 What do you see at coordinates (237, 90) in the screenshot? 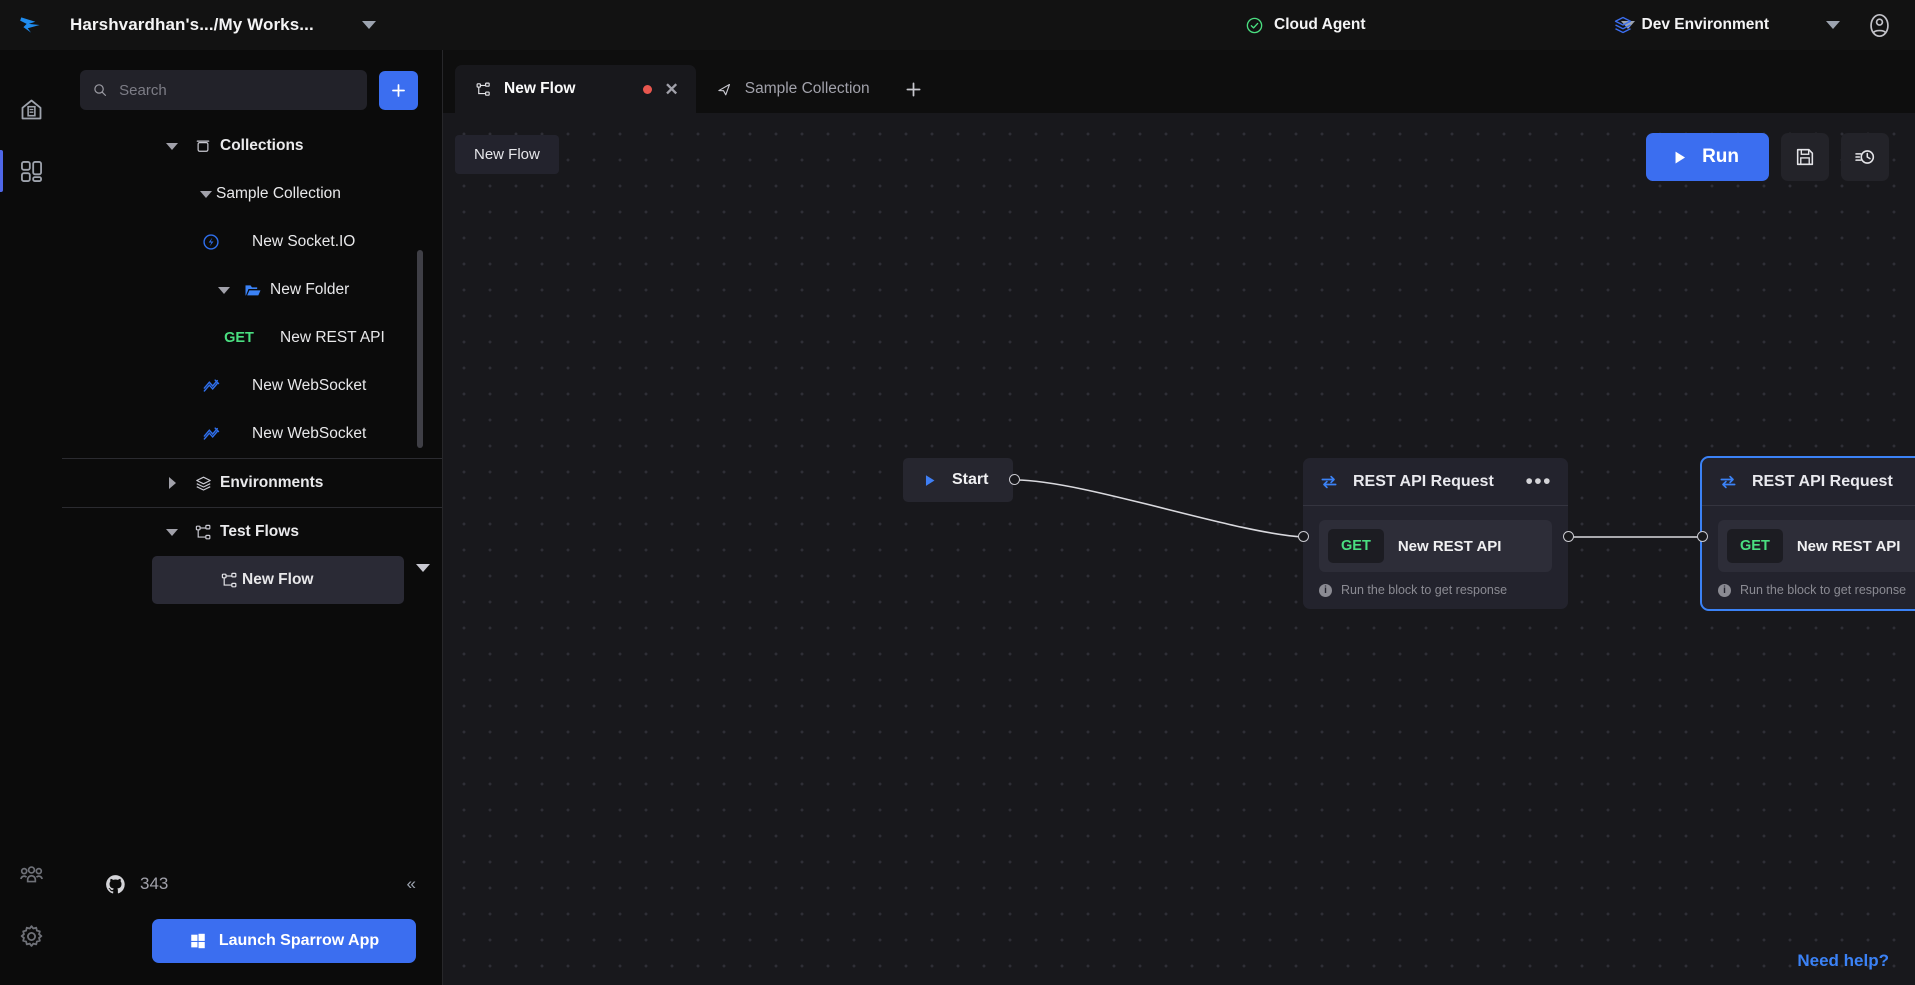
I see `search-input` at bounding box center [237, 90].